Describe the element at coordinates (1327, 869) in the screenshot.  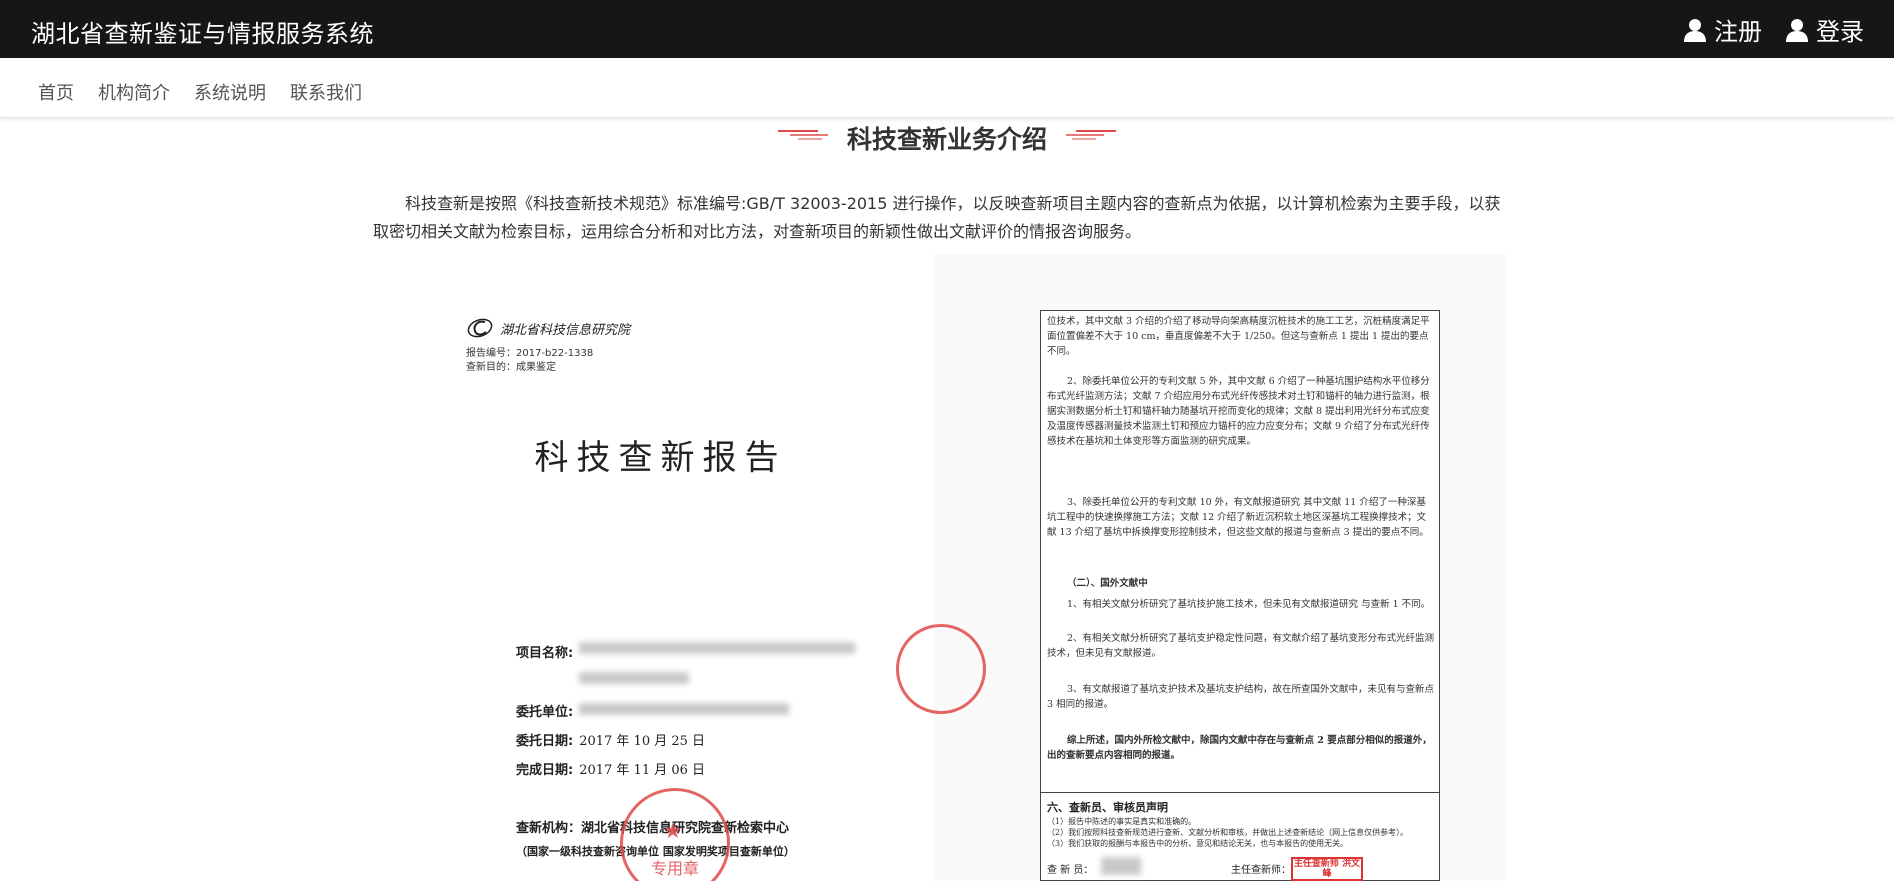
I see `chief-searcher-stamp: 主任查新师 洪文峰` at that location.